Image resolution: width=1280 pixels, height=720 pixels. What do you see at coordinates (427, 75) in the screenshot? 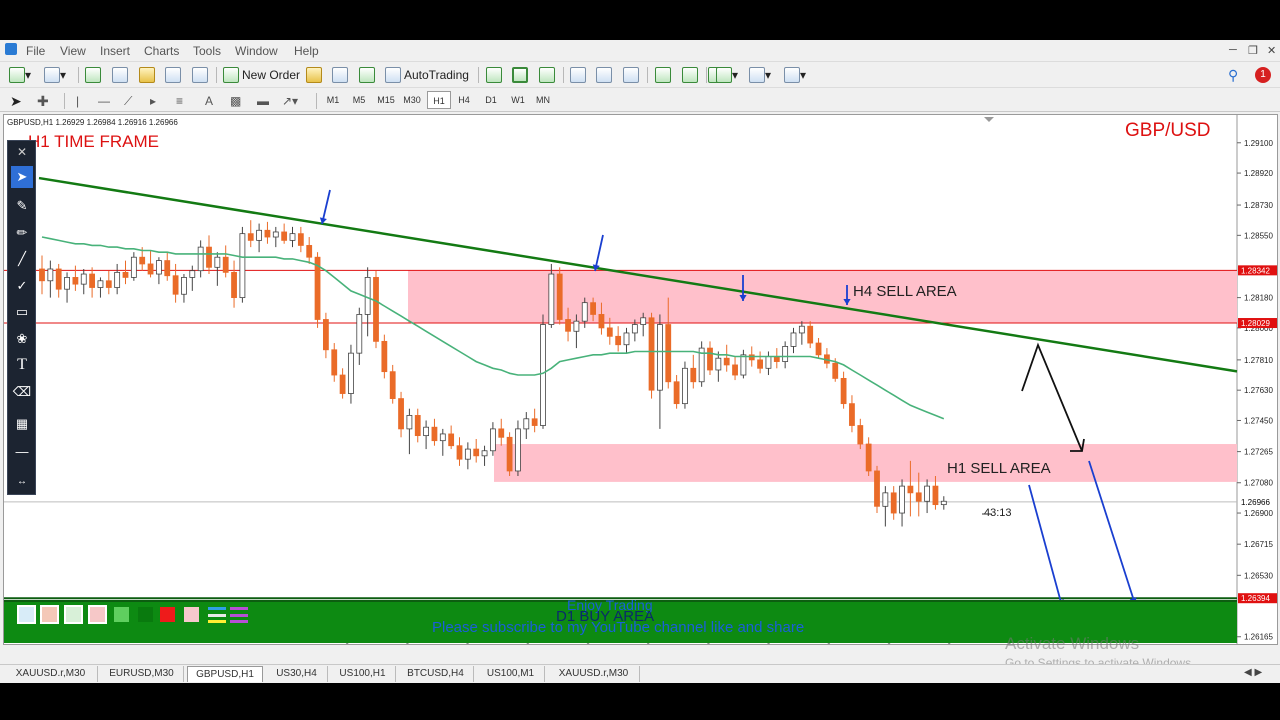
I see `autotrading-button: AutoTrading` at bounding box center [427, 75].